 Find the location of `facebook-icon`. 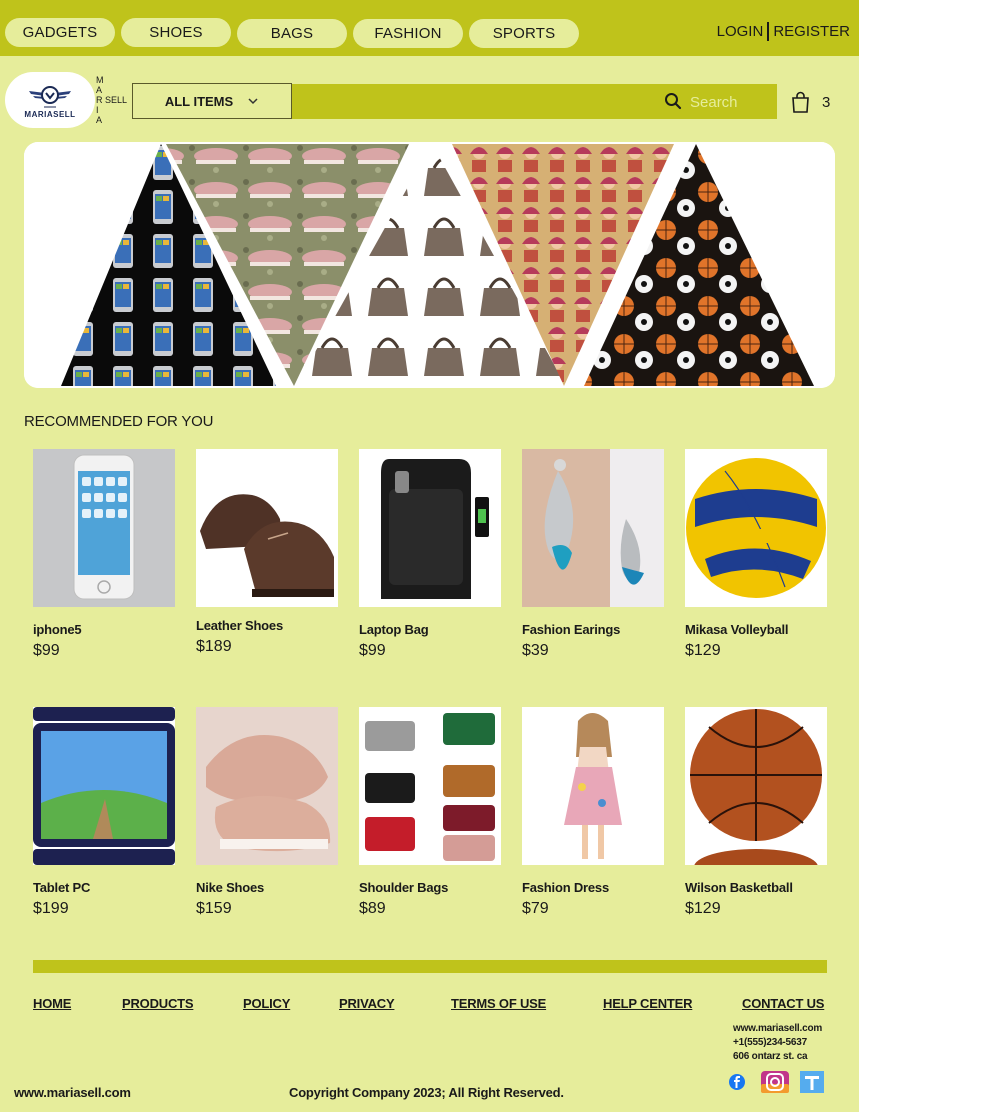

facebook-icon is located at coordinates (740, 1082).